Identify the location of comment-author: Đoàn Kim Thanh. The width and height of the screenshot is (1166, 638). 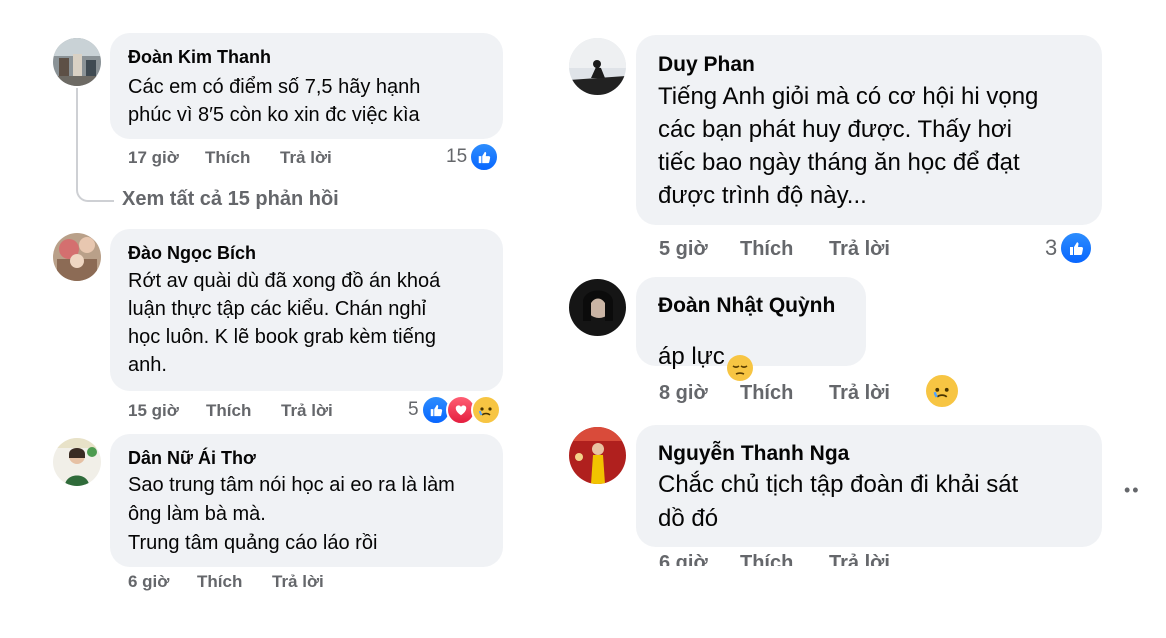
(199, 57).